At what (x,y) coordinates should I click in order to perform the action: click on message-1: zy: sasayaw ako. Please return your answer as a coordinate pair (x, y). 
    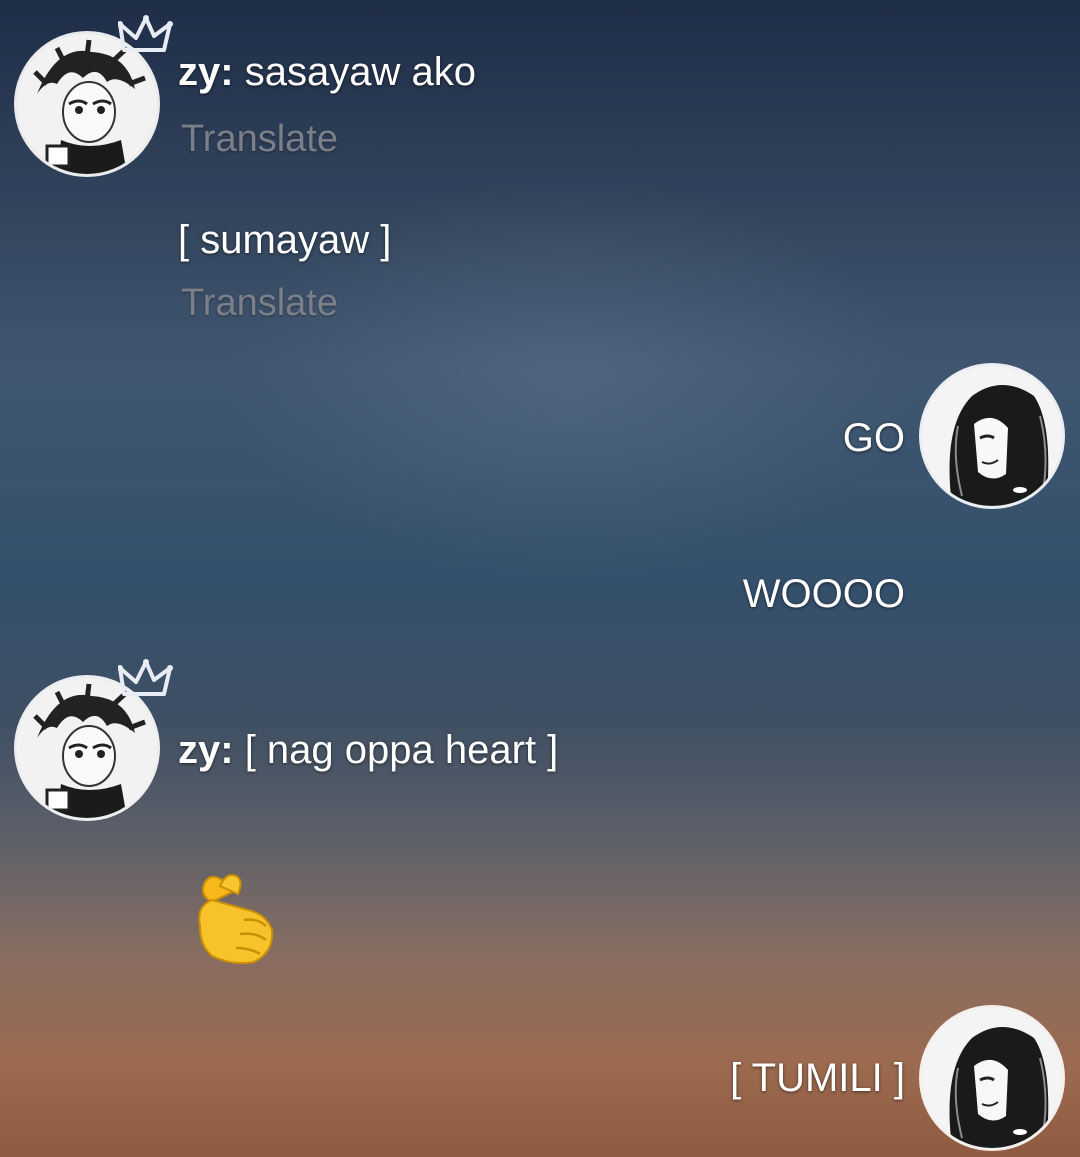
    Looking at the image, I should click on (327, 72).